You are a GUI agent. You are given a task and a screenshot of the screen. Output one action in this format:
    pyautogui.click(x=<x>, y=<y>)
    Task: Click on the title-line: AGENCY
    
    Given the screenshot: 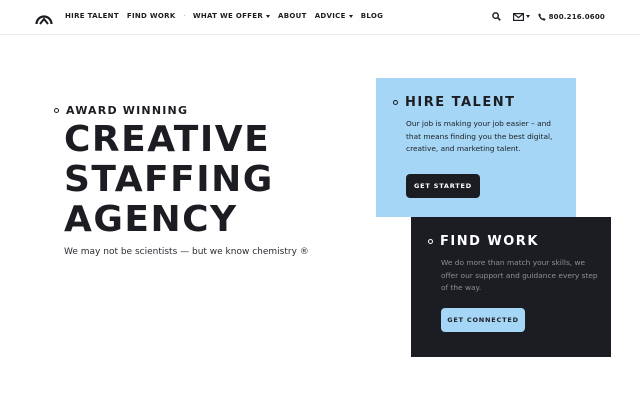 What is the action you would take?
    pyautogui.click(x=151, y=219)
    